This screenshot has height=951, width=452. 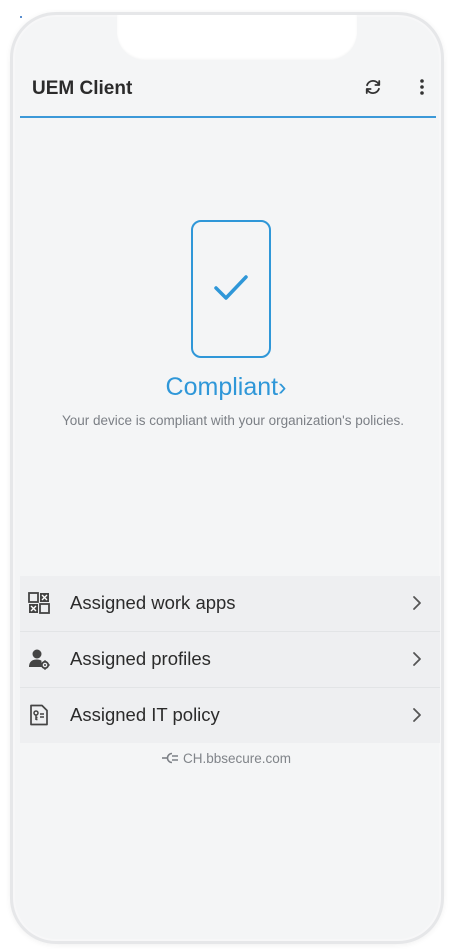 What do you see at coordinates (237, 758) in the screenshot?
I see `server-address: CH.bbsecure.com` at bounding box center [237, 758].